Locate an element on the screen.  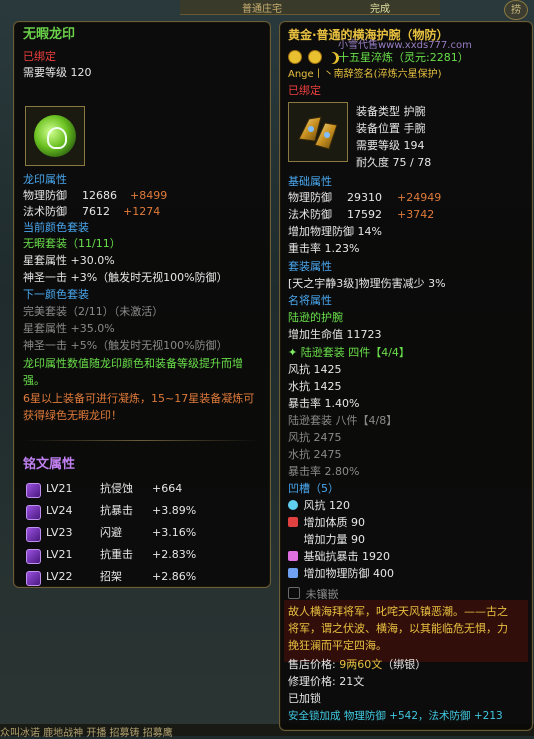
inscription-value: +2.86% is located at coordinates (174, 576).